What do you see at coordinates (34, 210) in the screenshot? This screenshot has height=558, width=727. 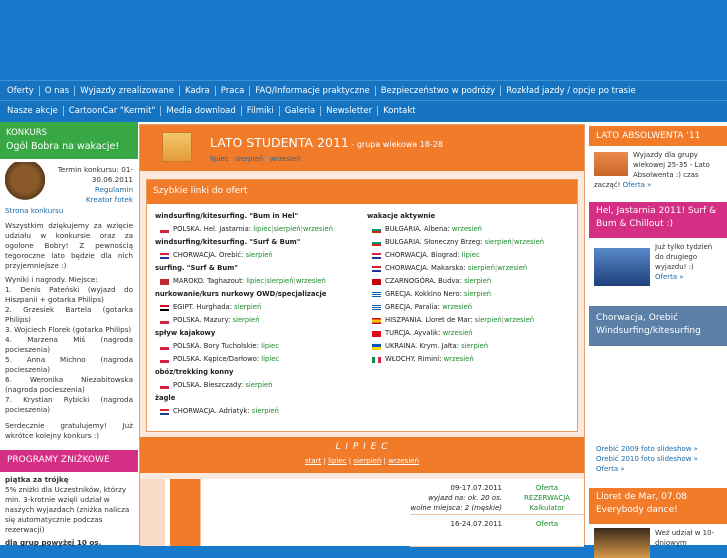 I see `konkurs-page-link: Strona konkursu` at bounding box center [34, 210].